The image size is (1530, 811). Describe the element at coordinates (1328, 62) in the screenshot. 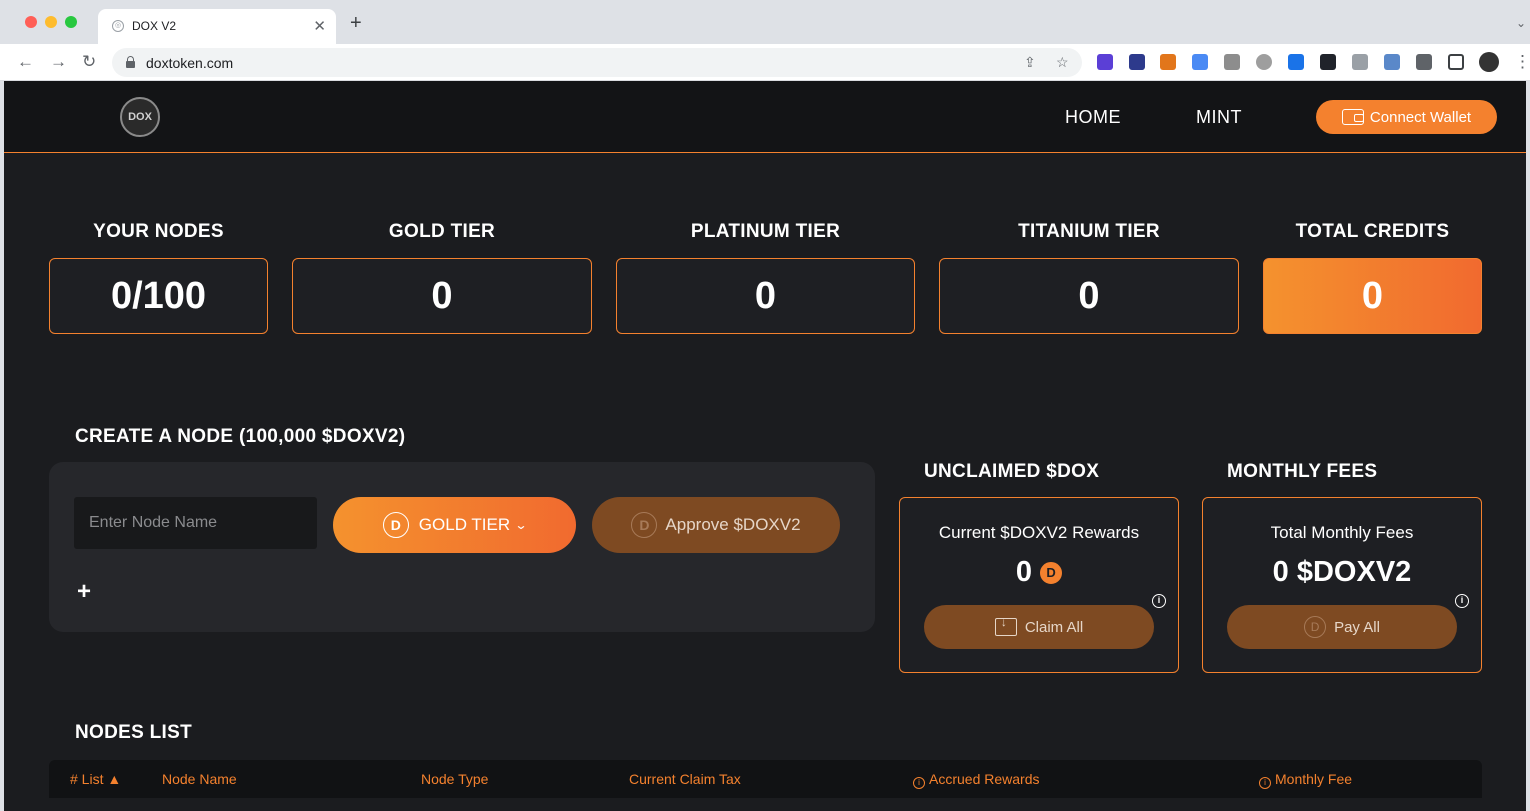

I see `react-icon` at that location.